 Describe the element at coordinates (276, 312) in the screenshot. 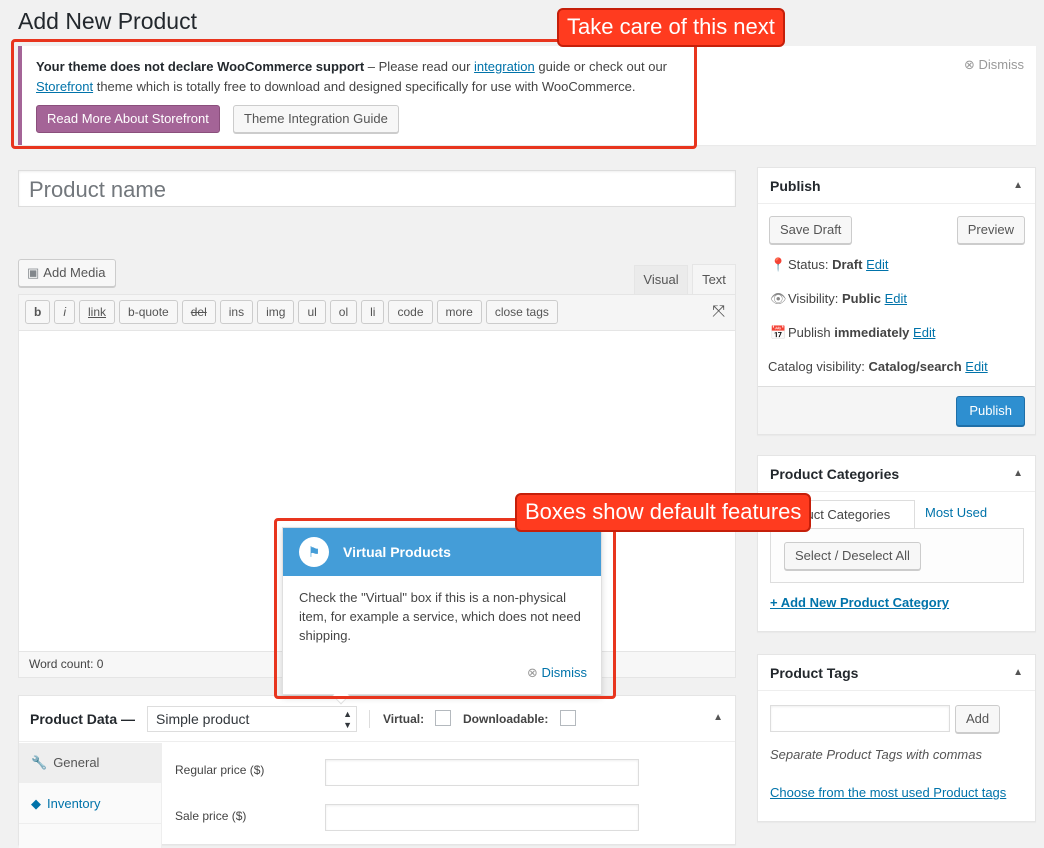

I see `qt-img-button: img` at that location.